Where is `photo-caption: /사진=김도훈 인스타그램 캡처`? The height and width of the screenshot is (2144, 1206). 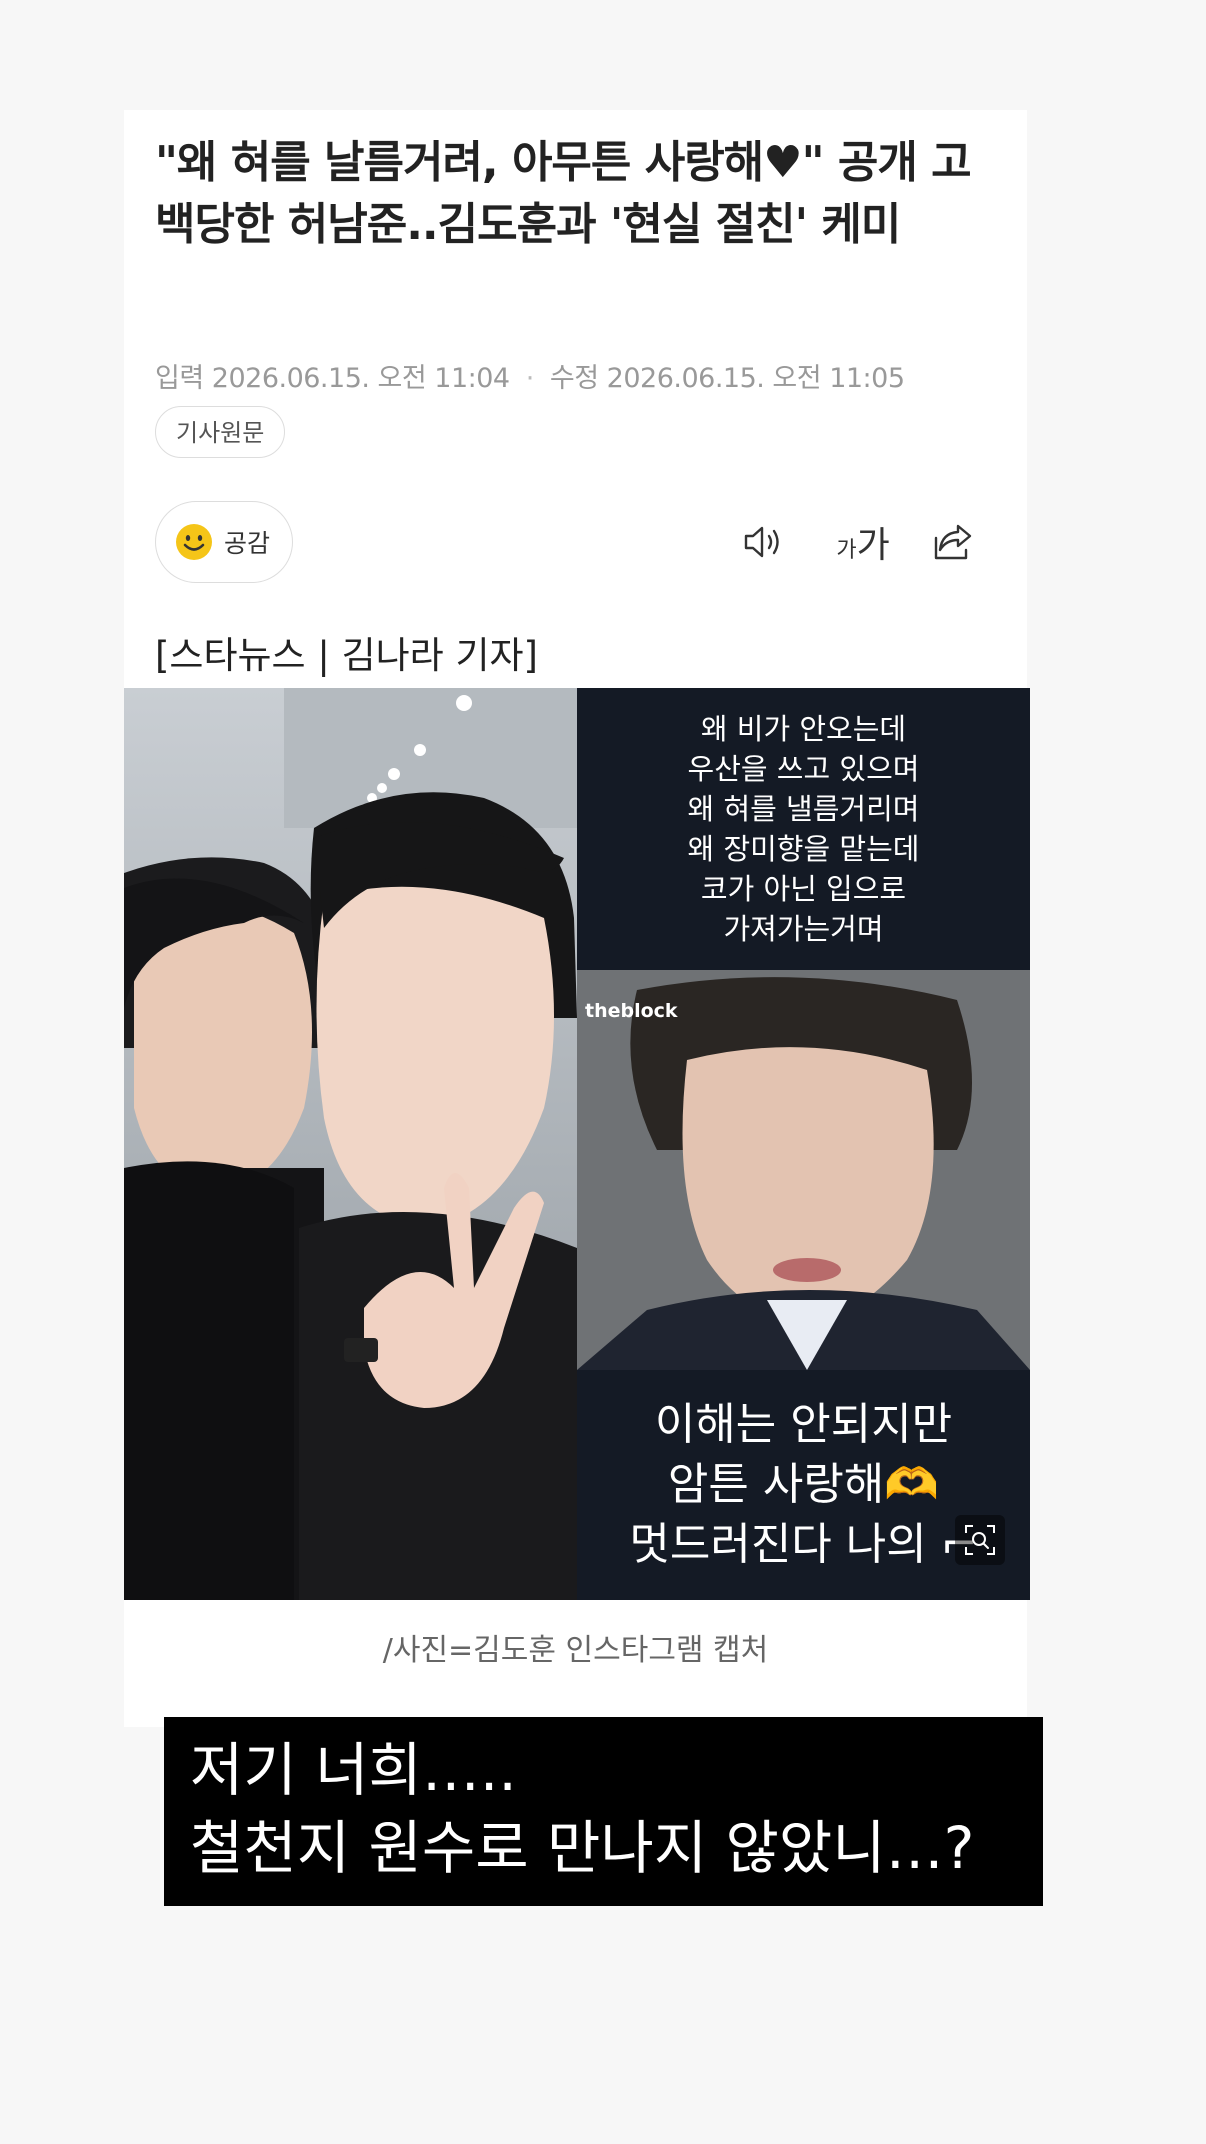
photo-caption: /사진=김도훈 인스타그램 캡처 is located at coordinates (575, 1650).